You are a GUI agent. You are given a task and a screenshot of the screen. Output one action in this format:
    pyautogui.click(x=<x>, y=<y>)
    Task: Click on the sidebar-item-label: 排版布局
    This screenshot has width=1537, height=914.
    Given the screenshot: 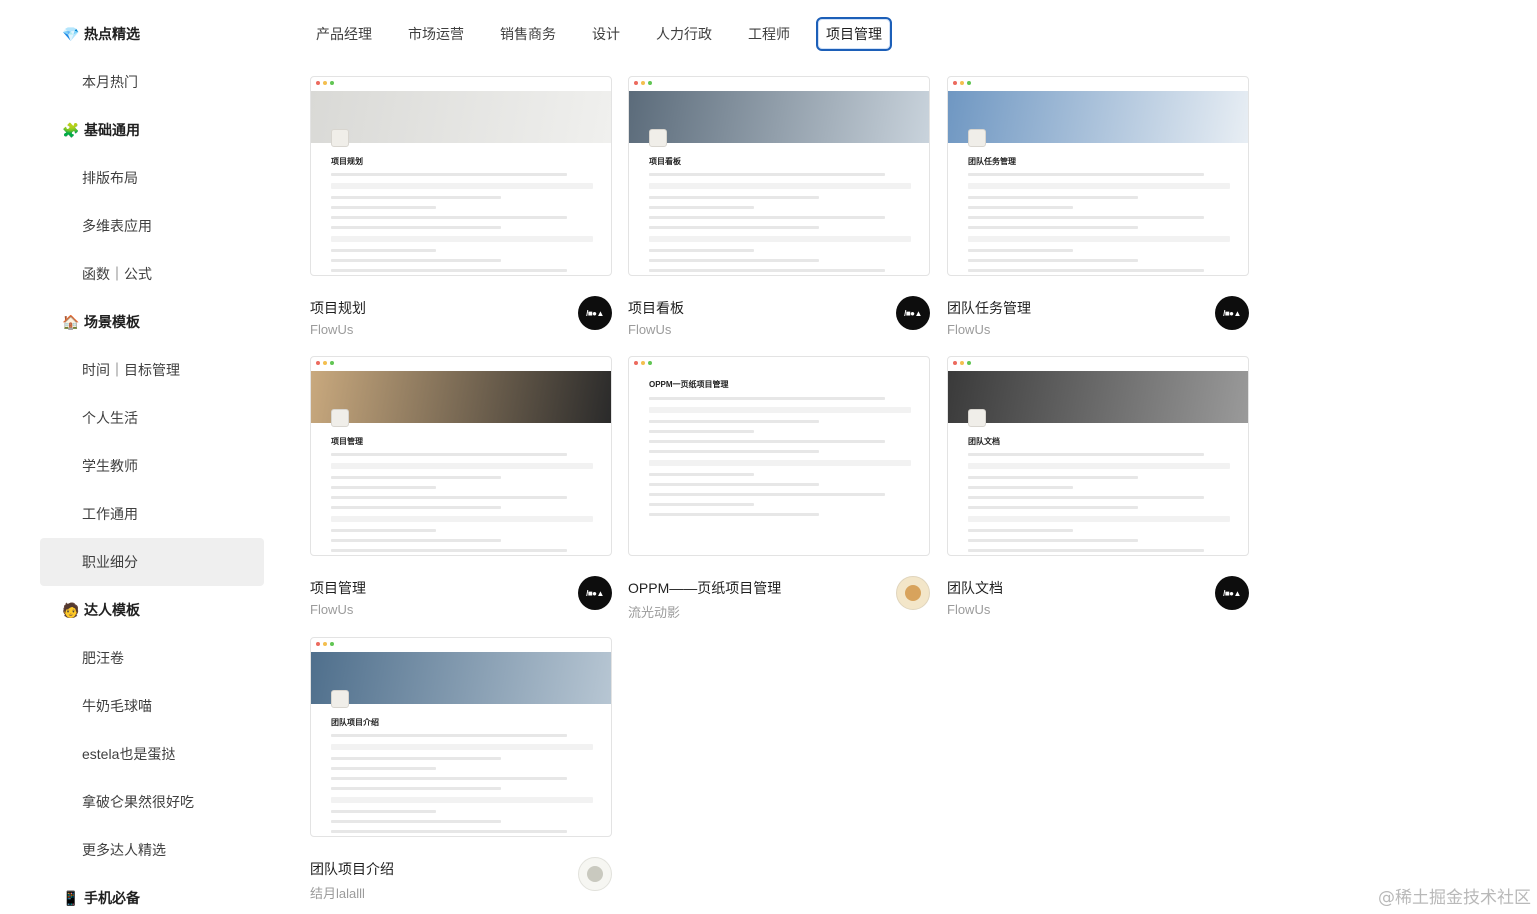 What is the action you would take?
    pyautogui.click(x=110, y=178)
    